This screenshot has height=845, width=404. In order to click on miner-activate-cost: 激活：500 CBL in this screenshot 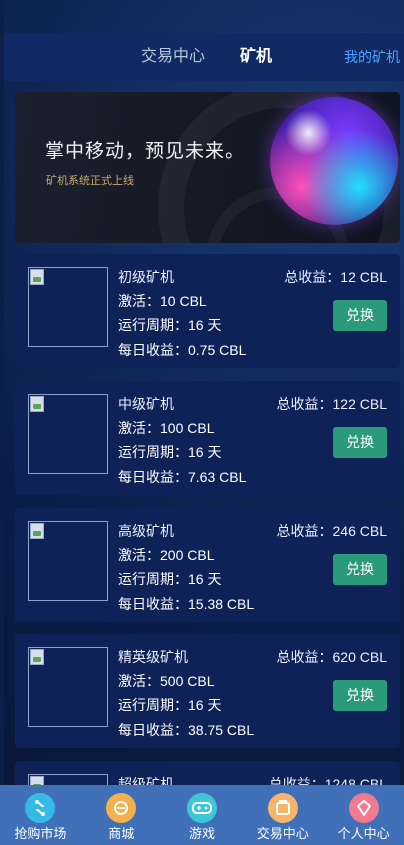, I will do `click(166, 681)`.